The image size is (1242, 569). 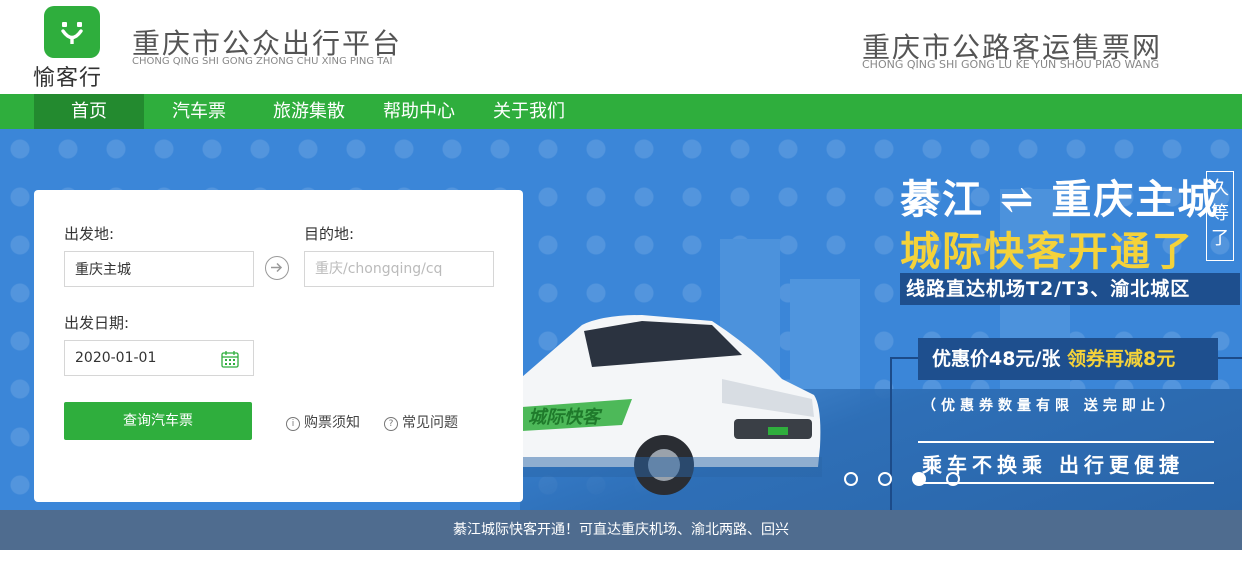 What do you see at coordinates (309, 111) in the screenshot?
I see `nav-item-tourism: 旅游集散` at bounding box center [309, 111].